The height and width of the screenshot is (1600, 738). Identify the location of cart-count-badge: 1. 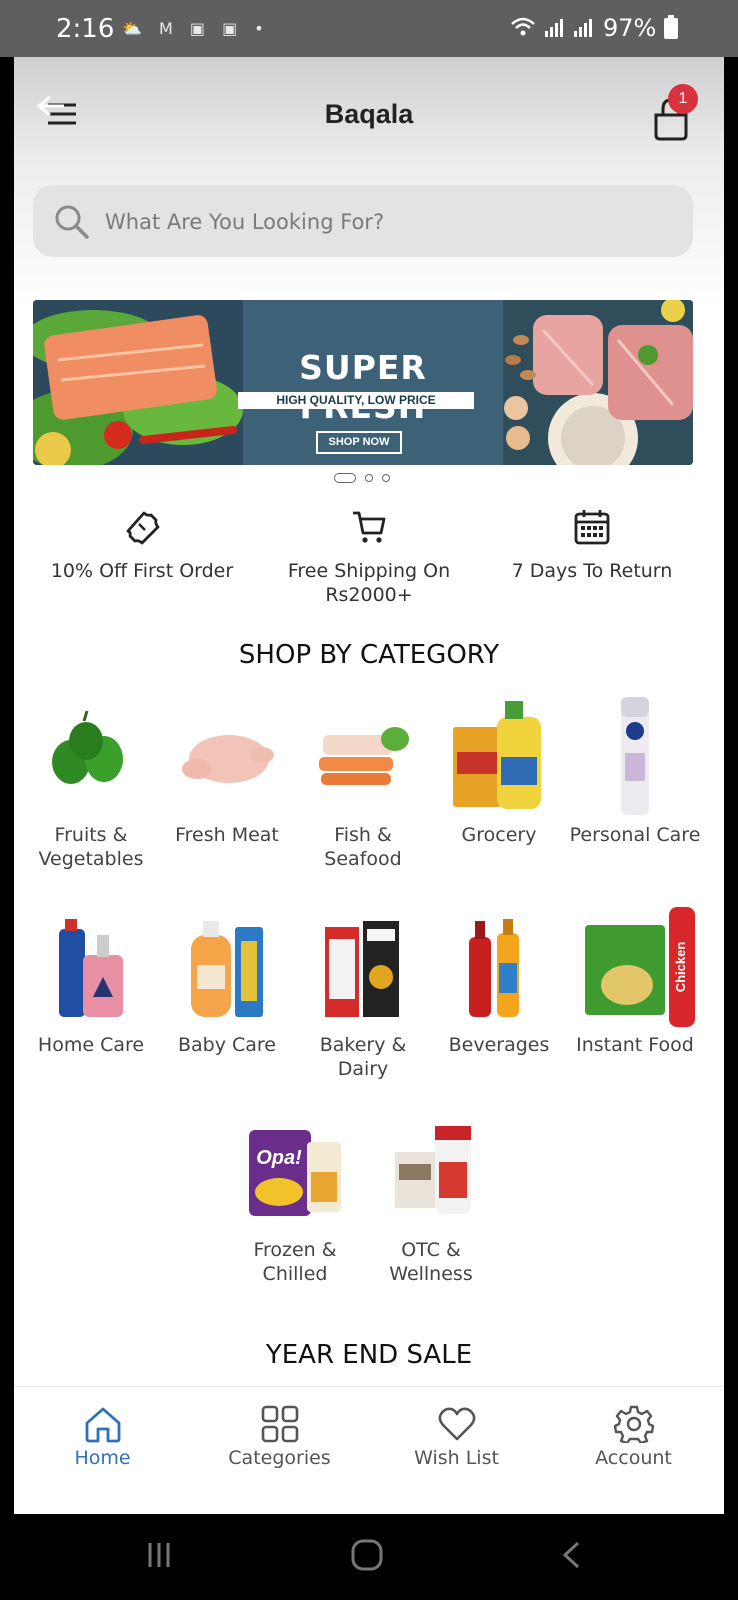
(683, 99).